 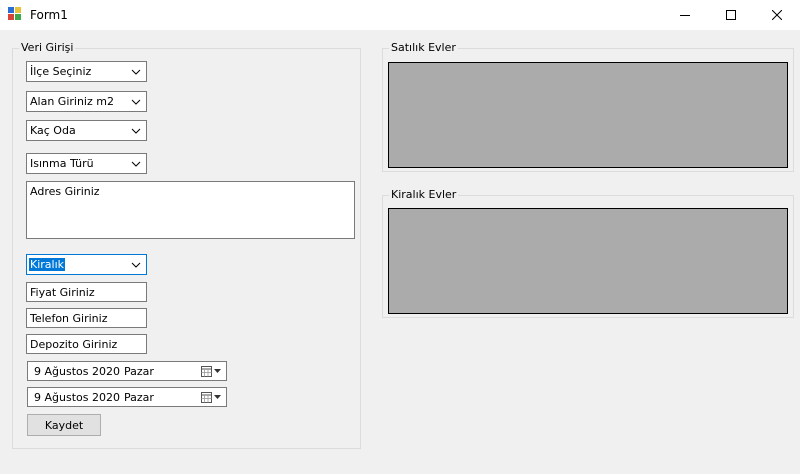 I want to click on phone-field-text: Telefon Giriniz, so click(x=69, y=318).